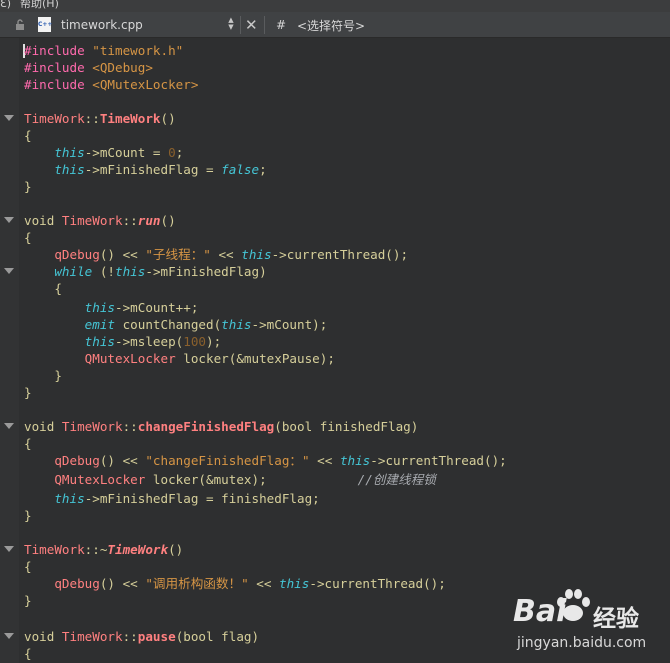 Image resolution: width=670 pixels, height=663 pixels. I want to click on code-line: void TimeWork::run(), so click(100, 220).